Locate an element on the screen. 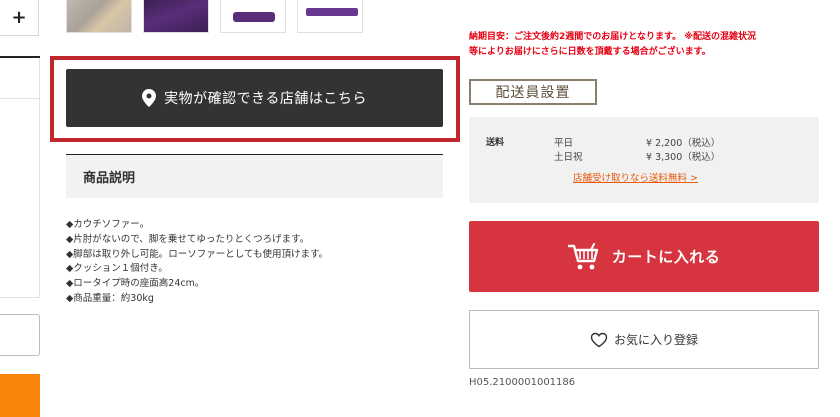  map-pin-icon is located at coordinates (149, 98).